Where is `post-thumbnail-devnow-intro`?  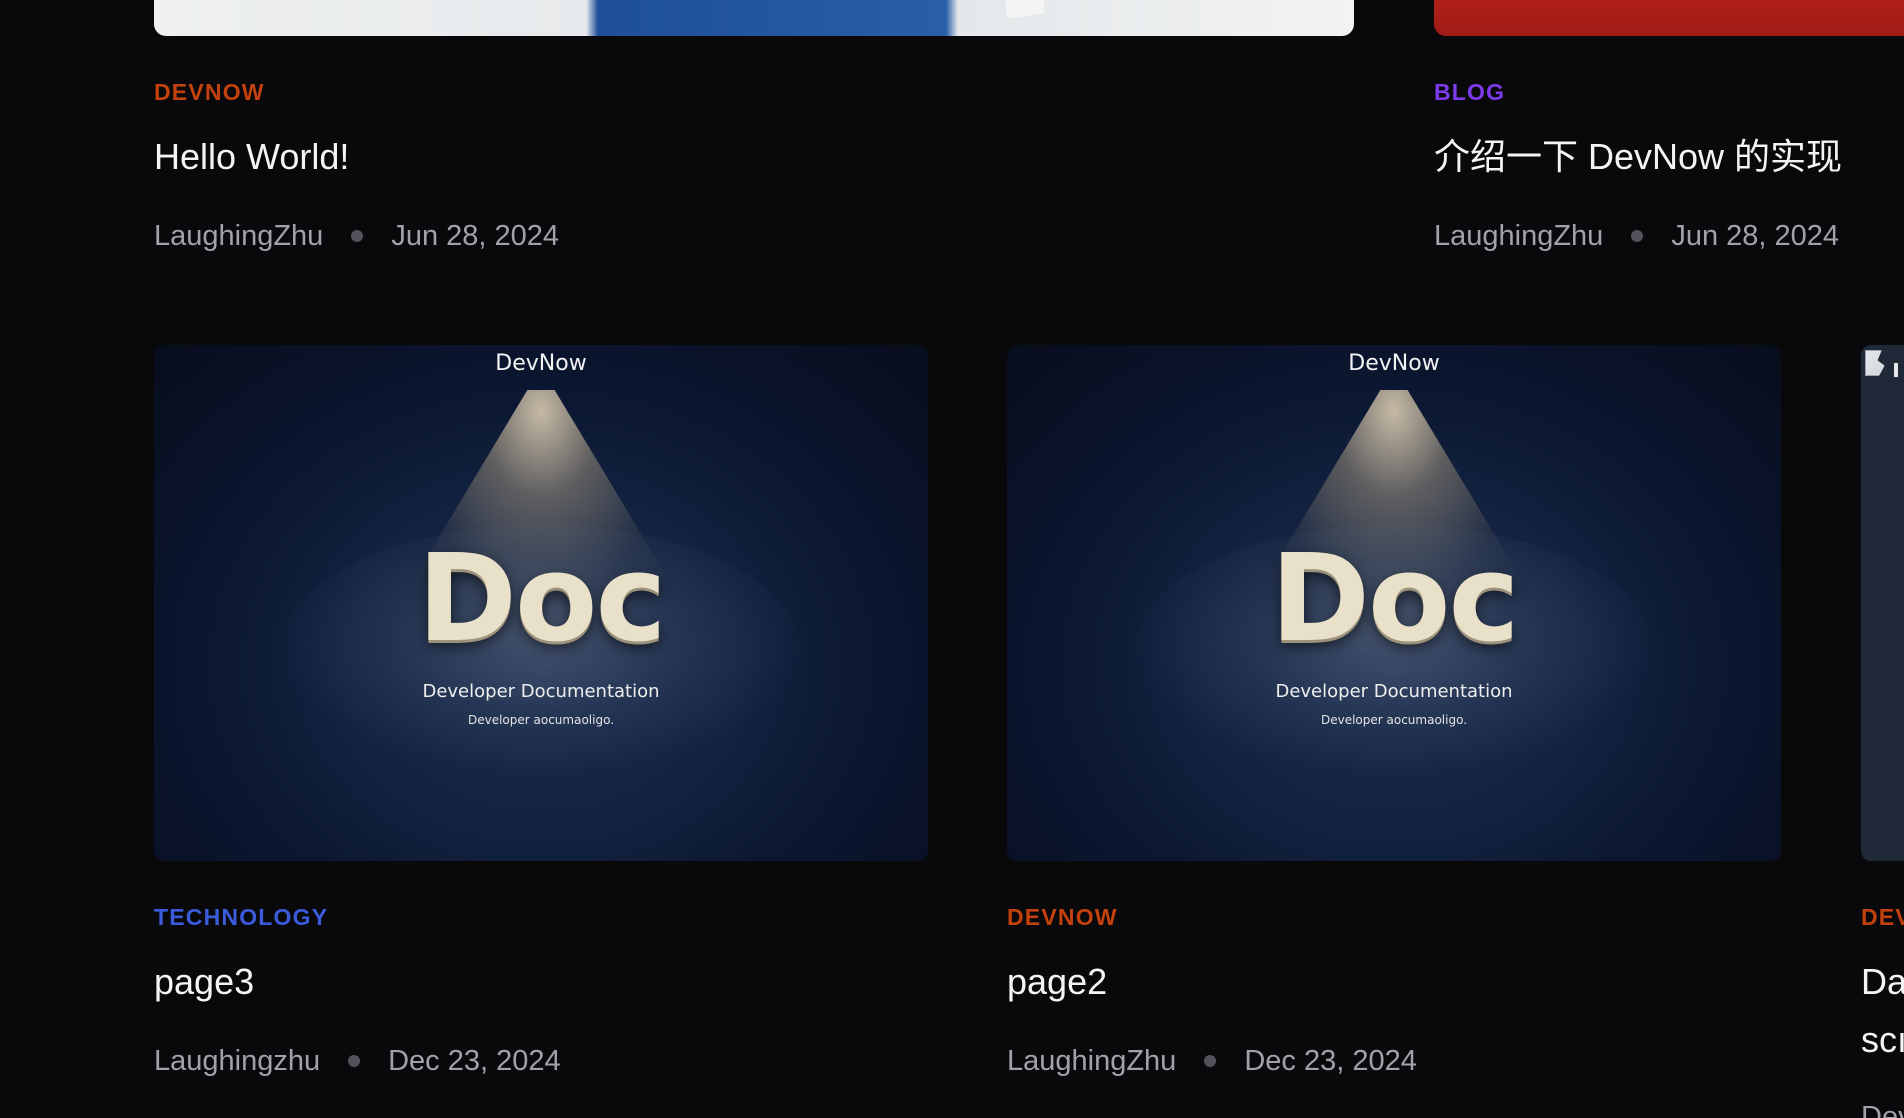 post-thumbnail-devnow-intro is located at coordinates (1669, 18).